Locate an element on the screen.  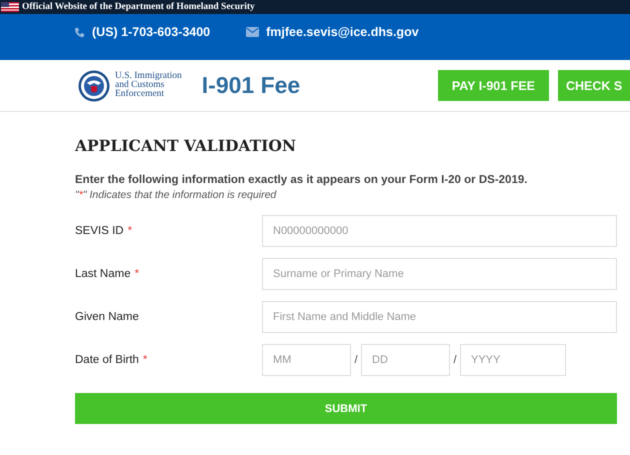
input-field: YYYY is located at coordinates (513, 360).